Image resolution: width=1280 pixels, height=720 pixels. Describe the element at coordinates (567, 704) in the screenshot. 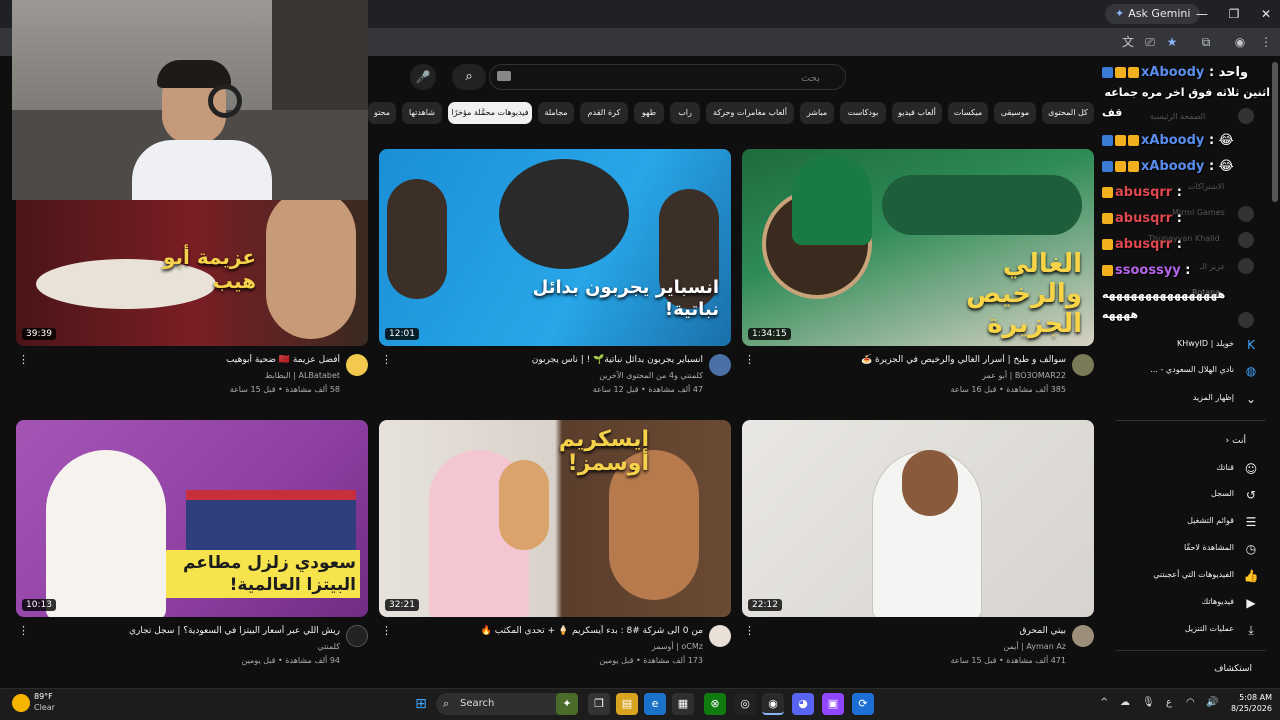

I see `taskbar-app-icon: ✦` at that location.